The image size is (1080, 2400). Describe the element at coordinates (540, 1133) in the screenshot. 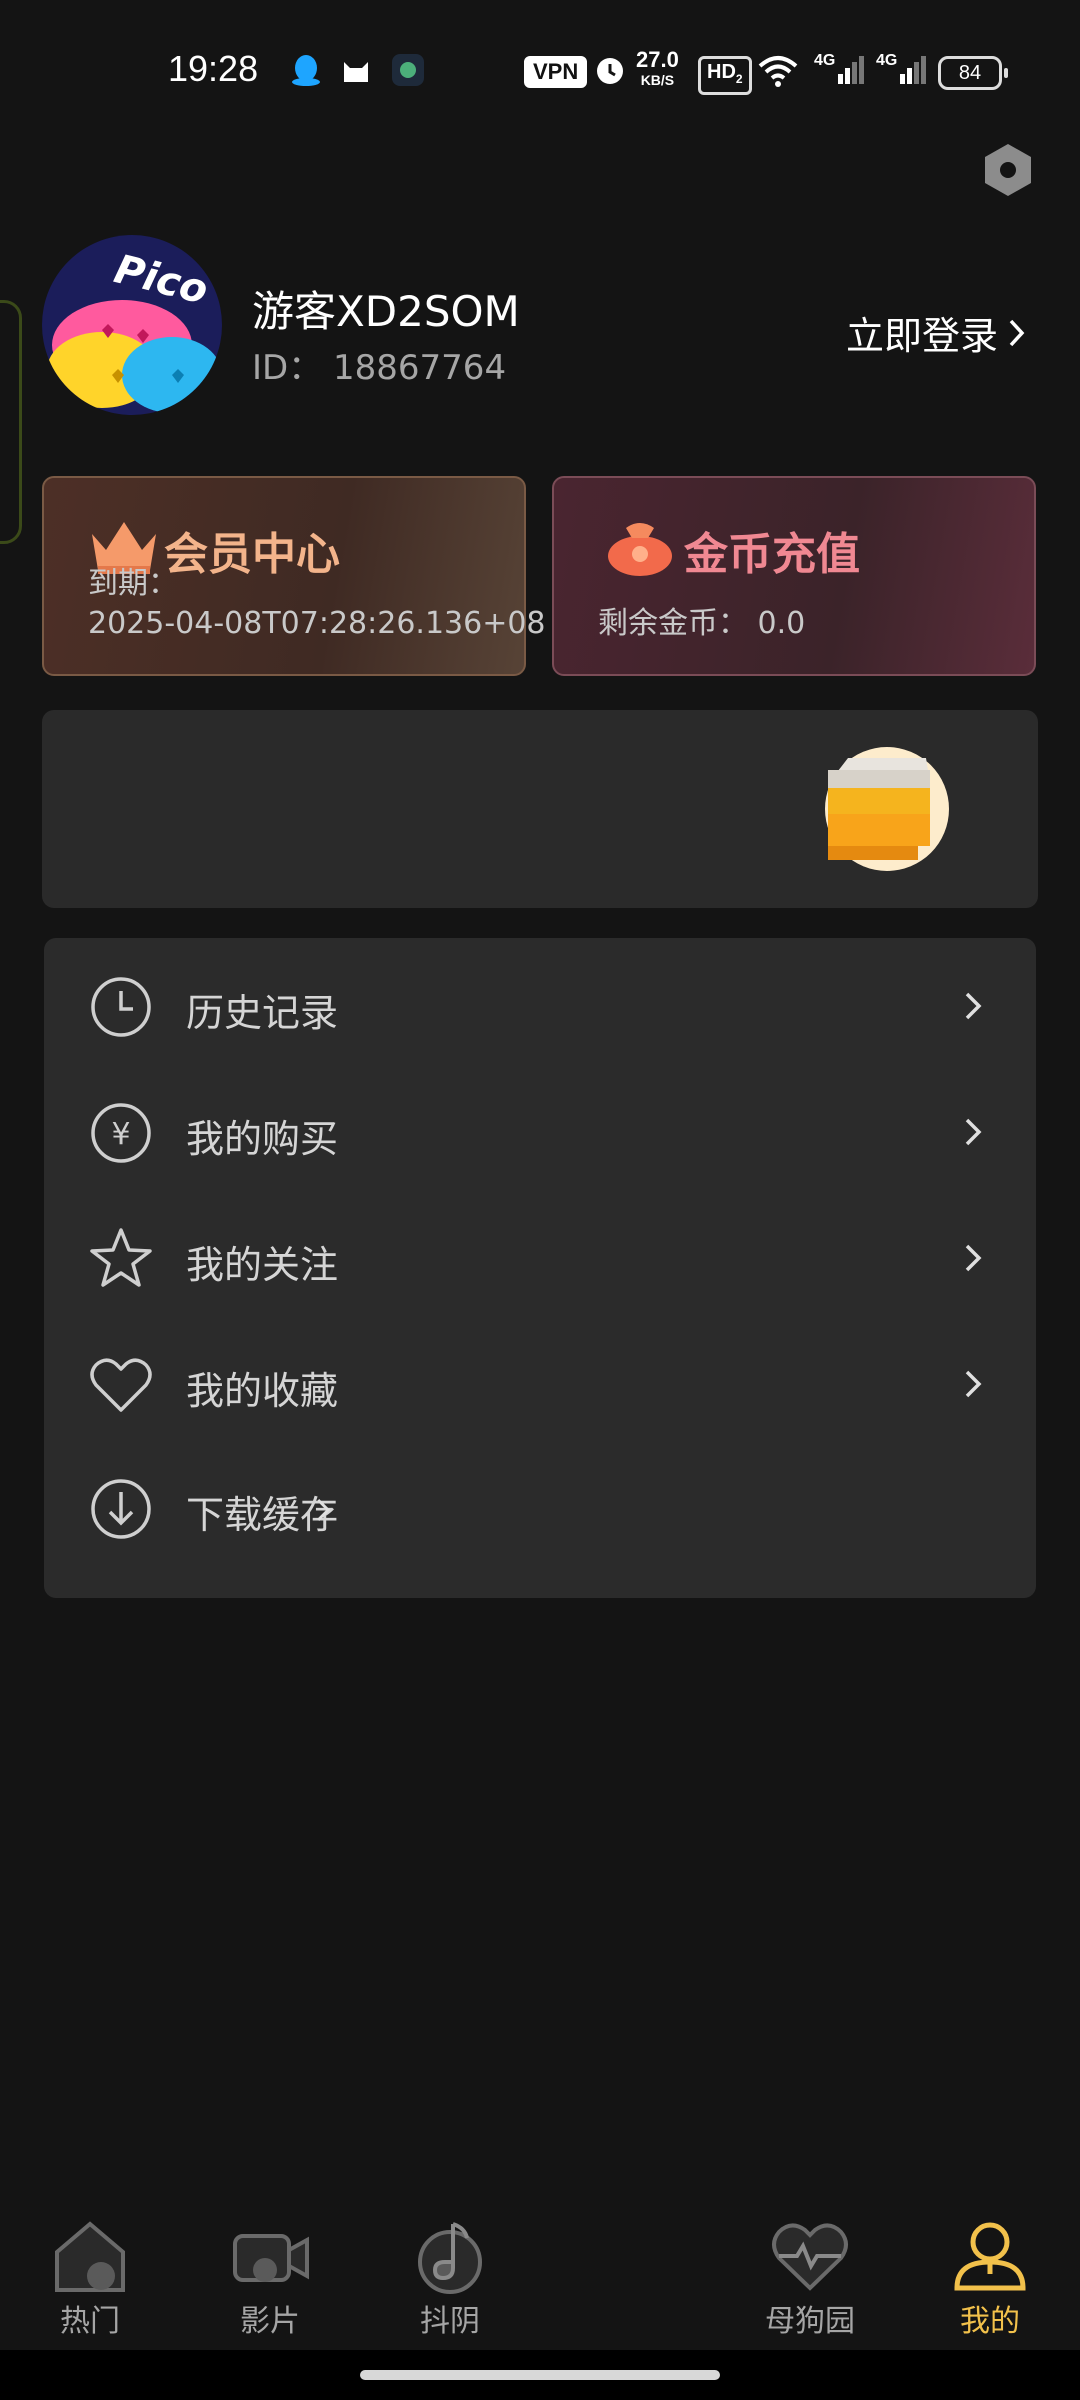

I see `menu-item-purchases: ¥ 我的购买` at that location.